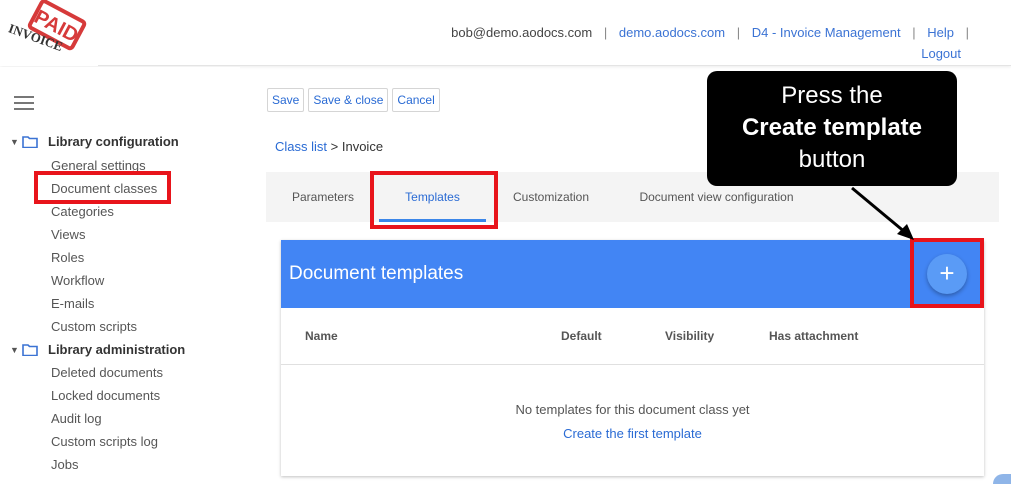 The image size is (1011, 484). I want to click on save-close-button: Save & close, so click(348, 100).